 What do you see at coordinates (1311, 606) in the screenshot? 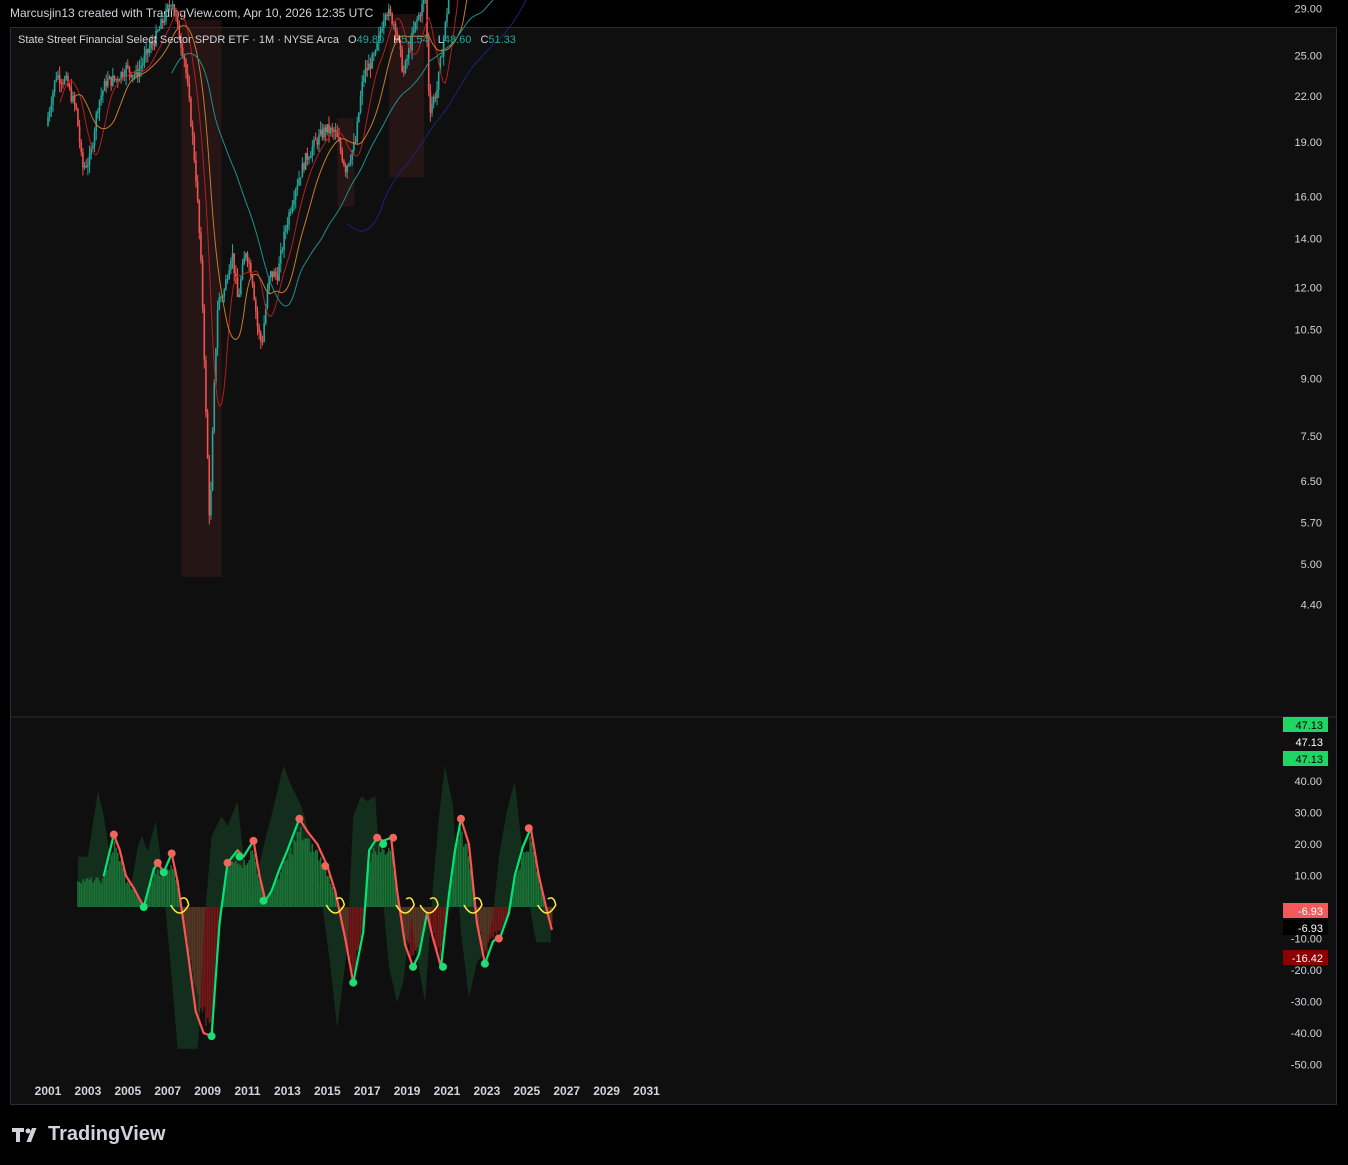
I see `price-axis-tick: 4.40` at bounding box center [1311, 606].